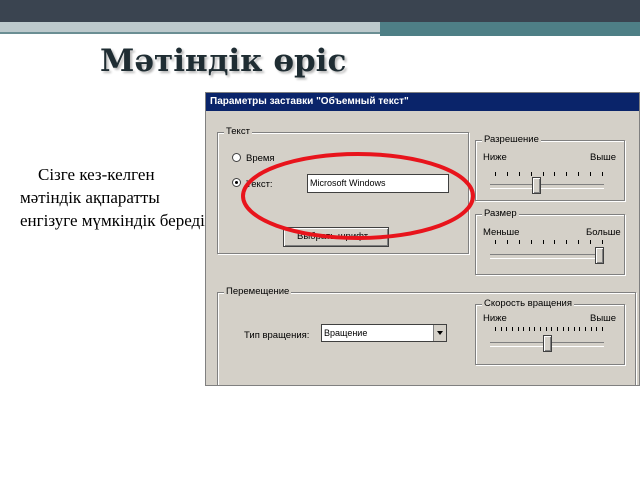  Describe the element at coordinates (495, 318) in the screenshot. I see `rotation-speed-min-label: Ниже` at that location.